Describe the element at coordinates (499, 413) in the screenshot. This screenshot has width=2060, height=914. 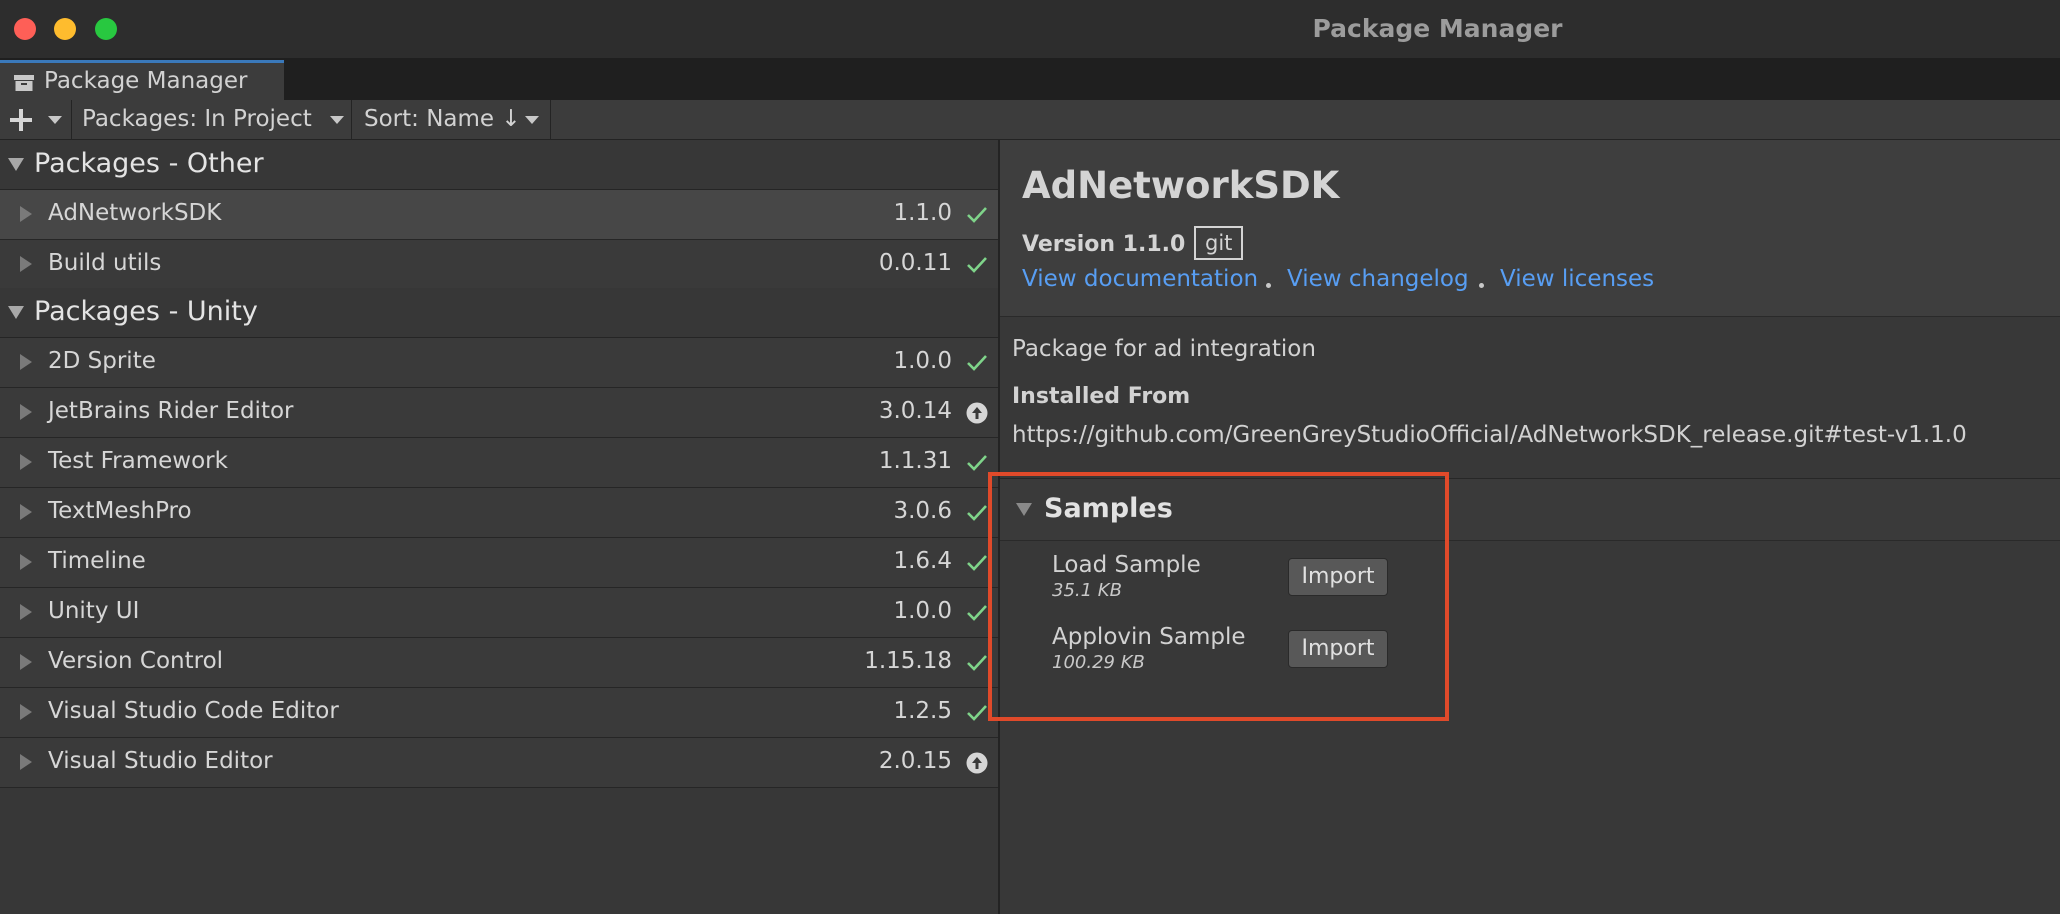
I see `list-item: JetBrains Rider Editor 3.0.14` at that location.